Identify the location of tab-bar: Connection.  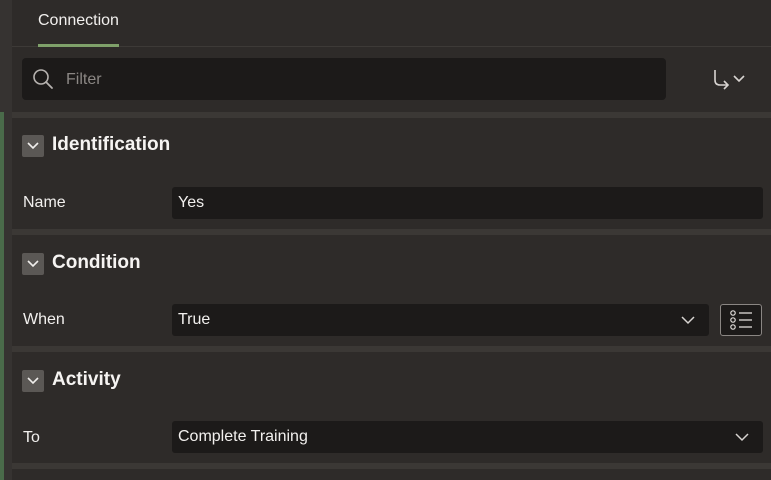
(391, 23).